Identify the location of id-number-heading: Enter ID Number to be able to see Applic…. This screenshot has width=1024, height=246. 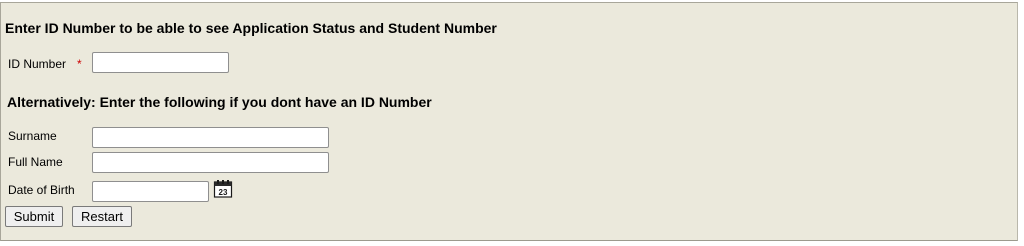
(251, 28).